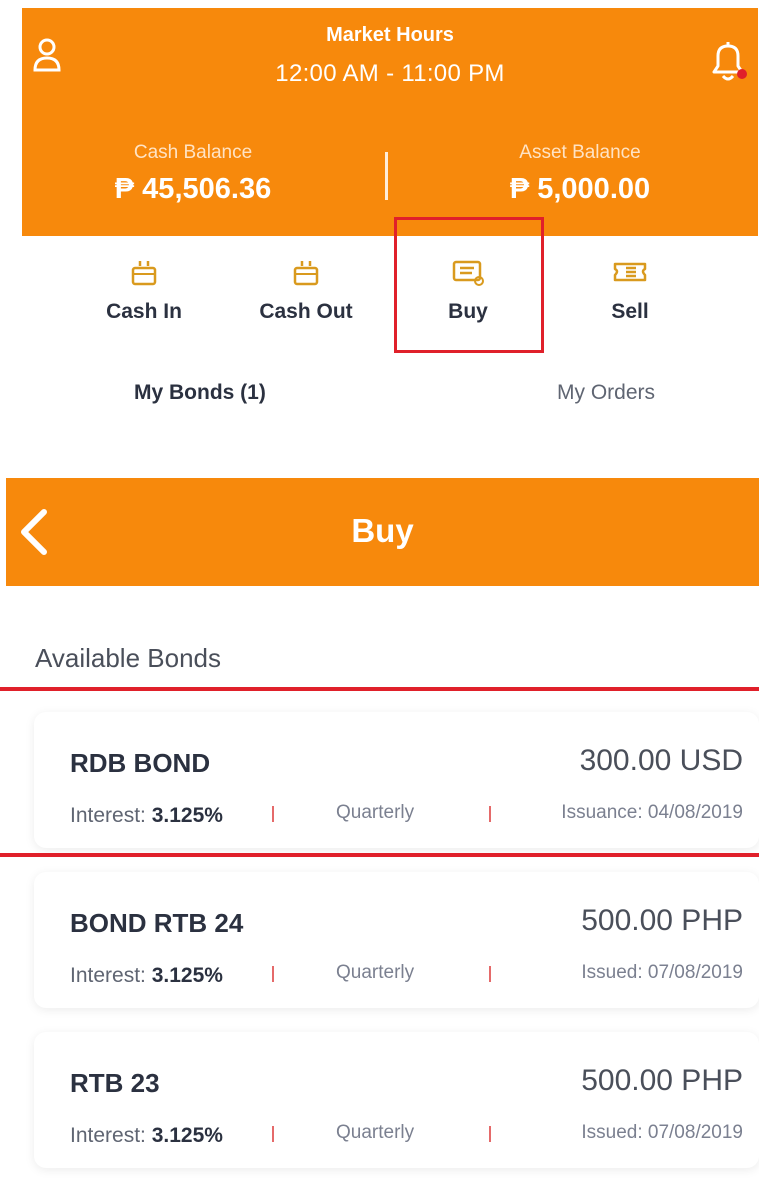 This screenshot has height=1185, width=759. Describe the element at coordinates (140, 763) in the screenshot. I see `bond-name: RDB BOND` at that location.